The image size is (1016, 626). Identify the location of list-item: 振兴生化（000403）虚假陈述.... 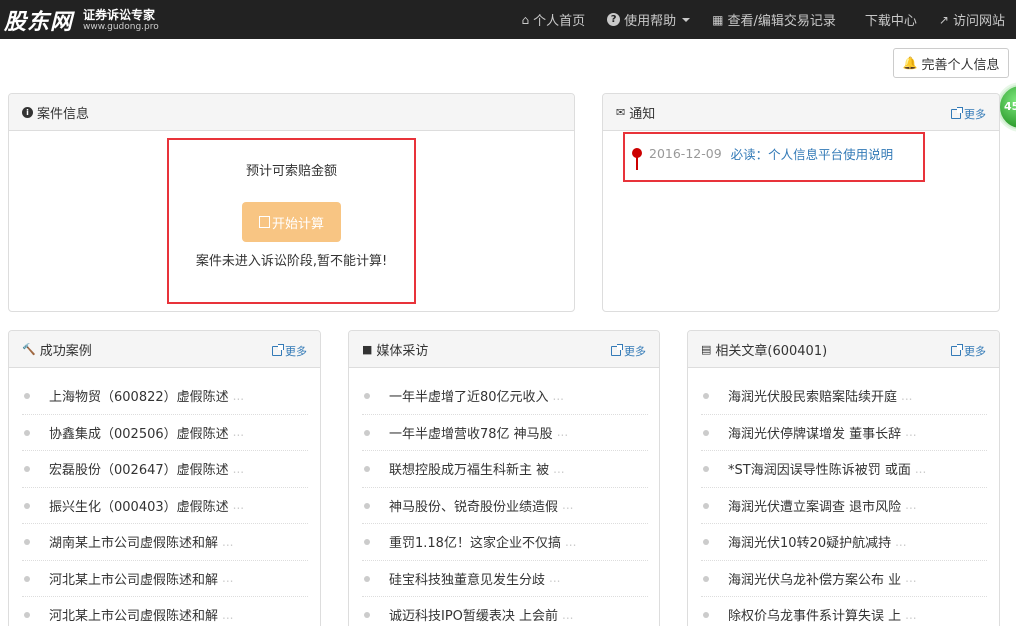
(165, 506).